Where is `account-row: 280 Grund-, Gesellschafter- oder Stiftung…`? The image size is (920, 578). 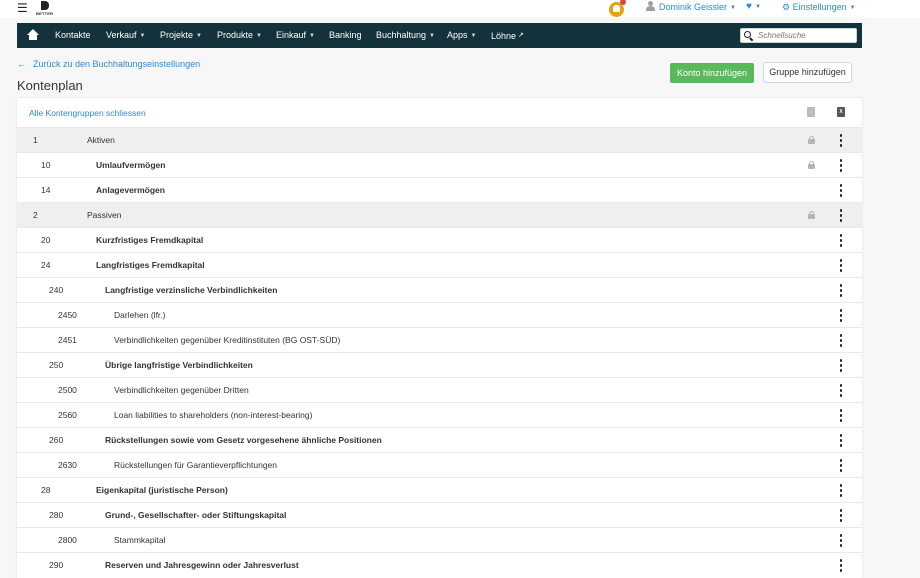 account-row: 280 Grund-, Gesellschafter- oder Stiftung… is located at coordinates (439, 514).